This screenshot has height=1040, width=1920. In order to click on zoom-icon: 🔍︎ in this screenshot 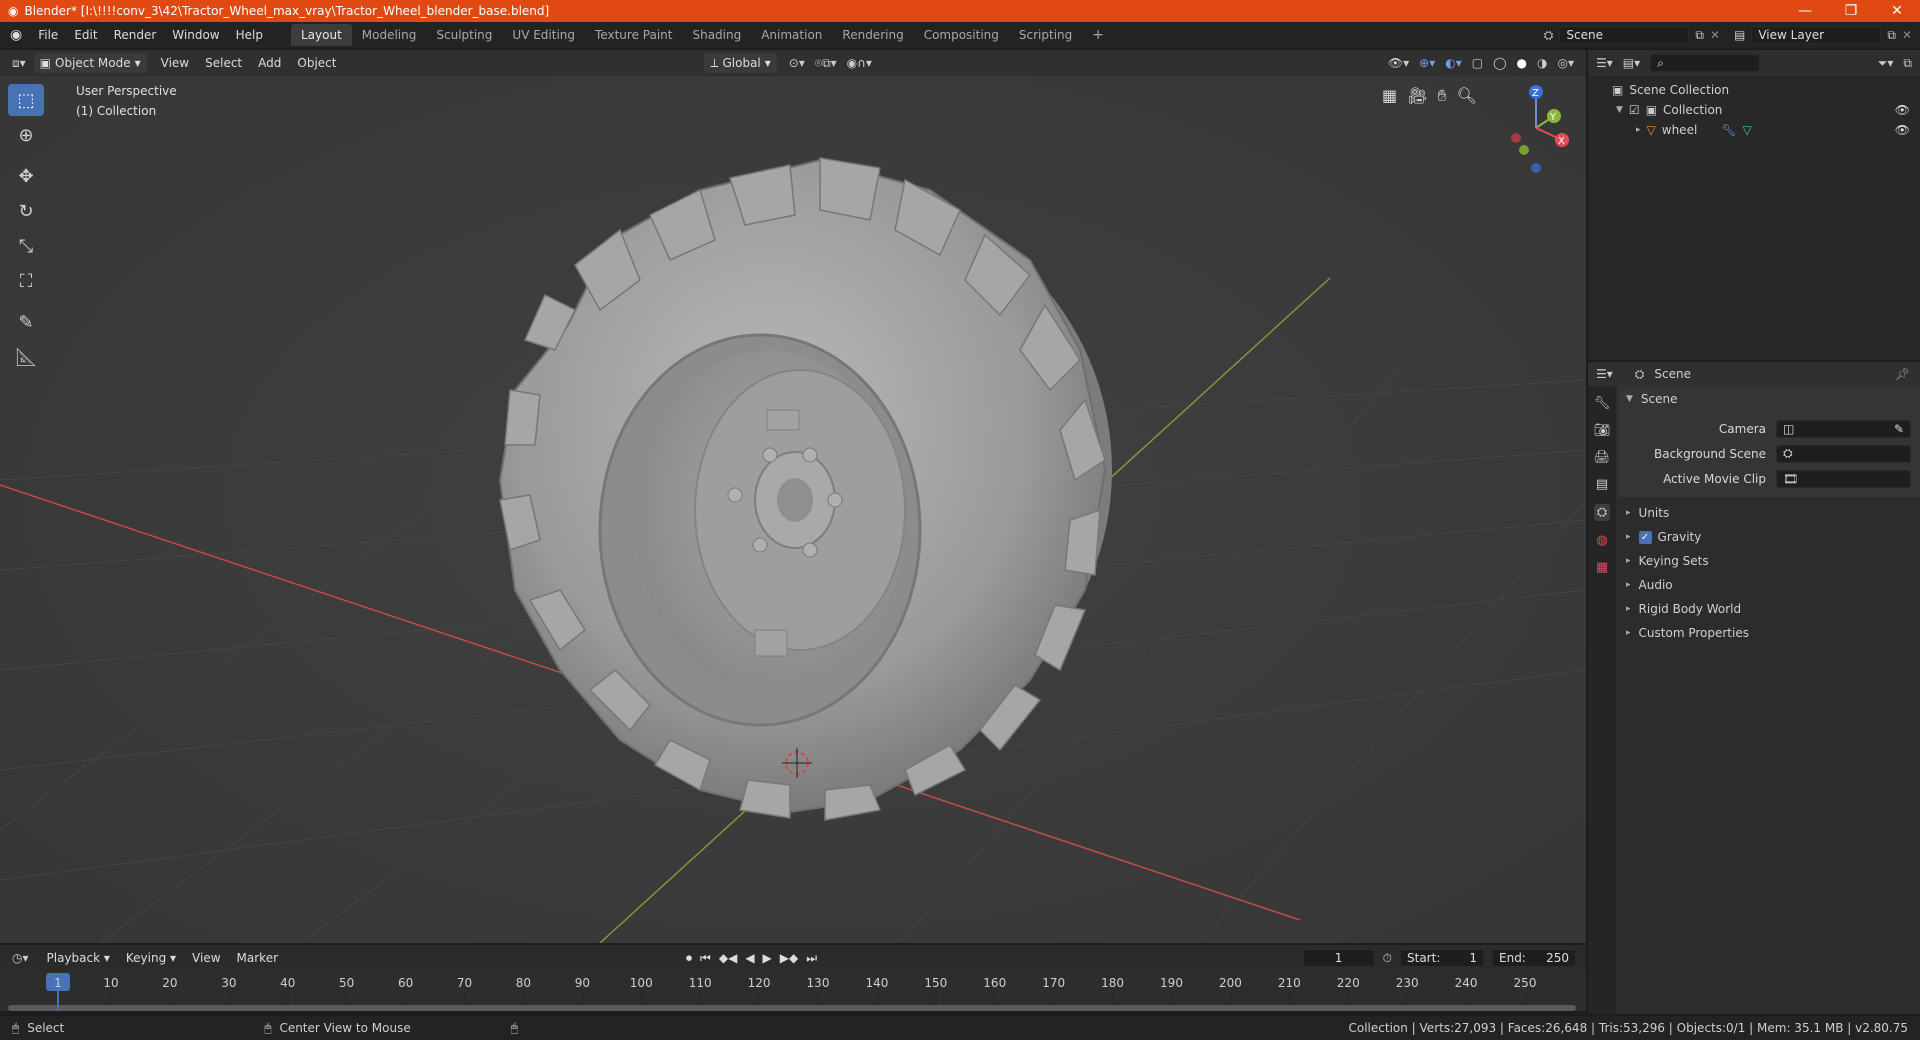, I will do `click(1467, 96)`.